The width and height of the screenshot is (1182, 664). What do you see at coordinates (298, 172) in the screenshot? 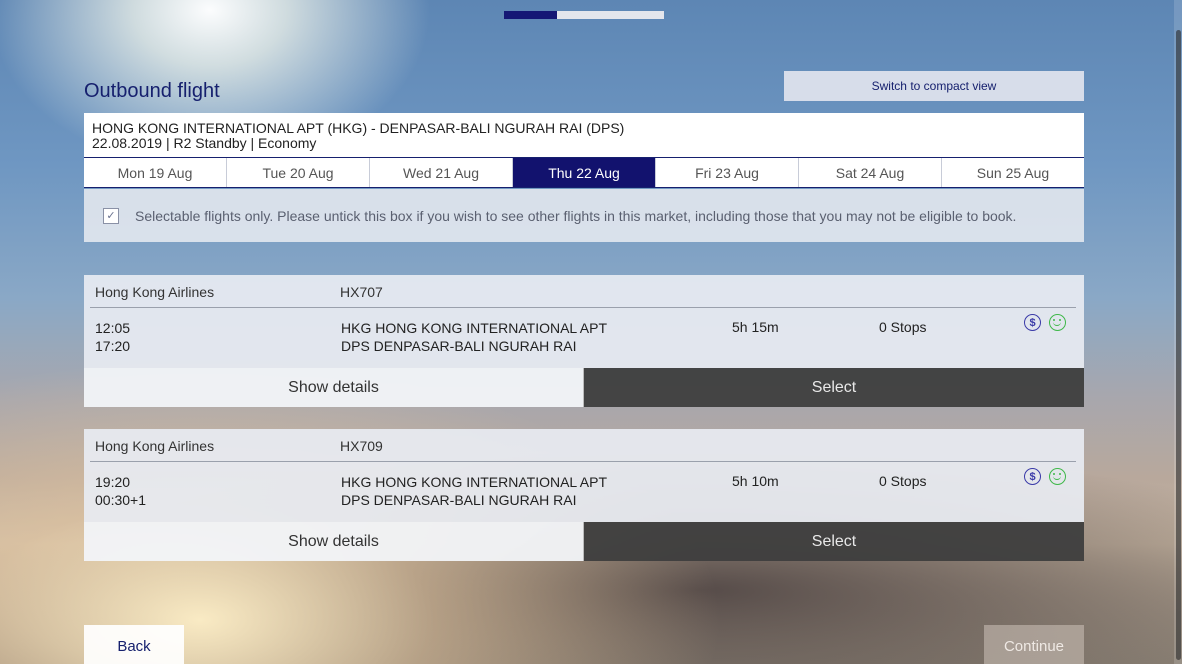
I see `date-tab-tue-20: Tue 20 Aug` at bounding box center [298, 172].